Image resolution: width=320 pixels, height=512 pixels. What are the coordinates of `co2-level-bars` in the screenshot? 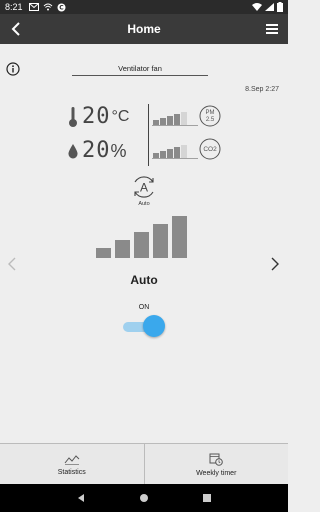 It's located at (175, 152).